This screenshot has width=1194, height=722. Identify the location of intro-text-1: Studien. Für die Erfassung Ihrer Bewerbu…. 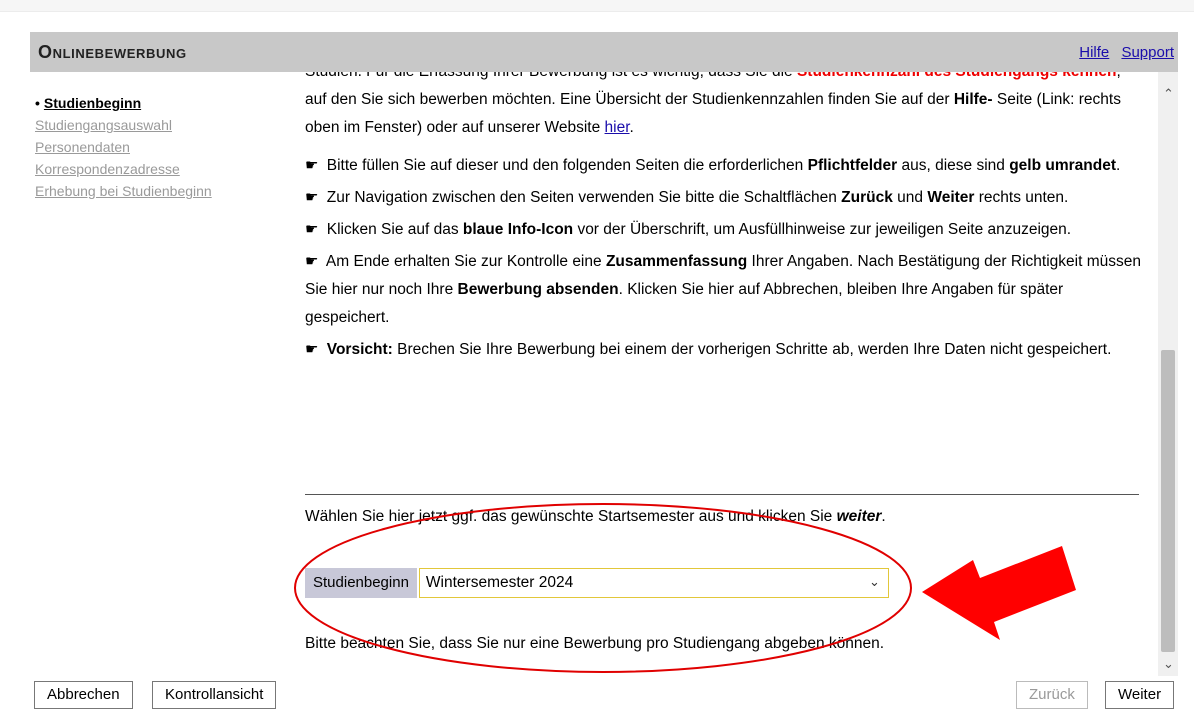
(549, 76).